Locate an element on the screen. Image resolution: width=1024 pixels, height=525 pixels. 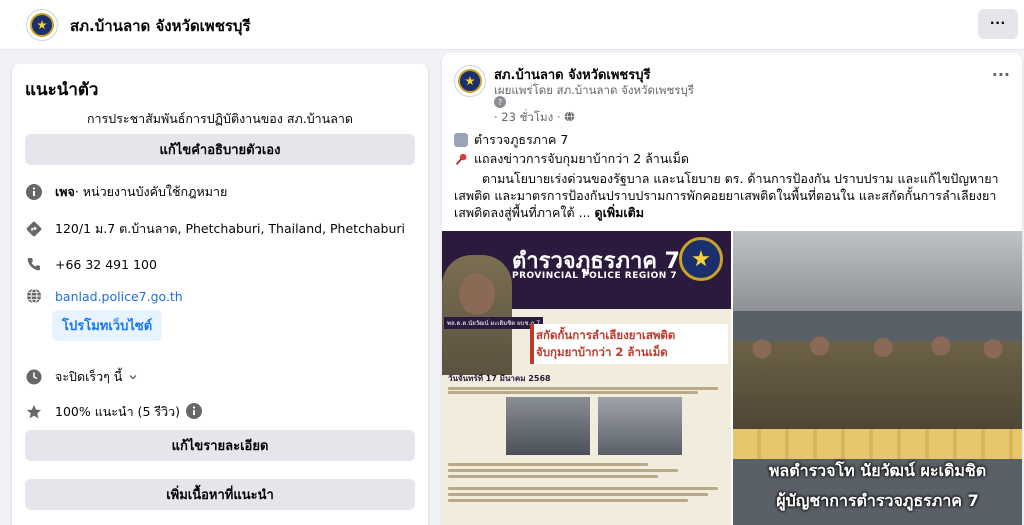
phone-row: +66 32 491 100 is located at coordinates (91, 264).